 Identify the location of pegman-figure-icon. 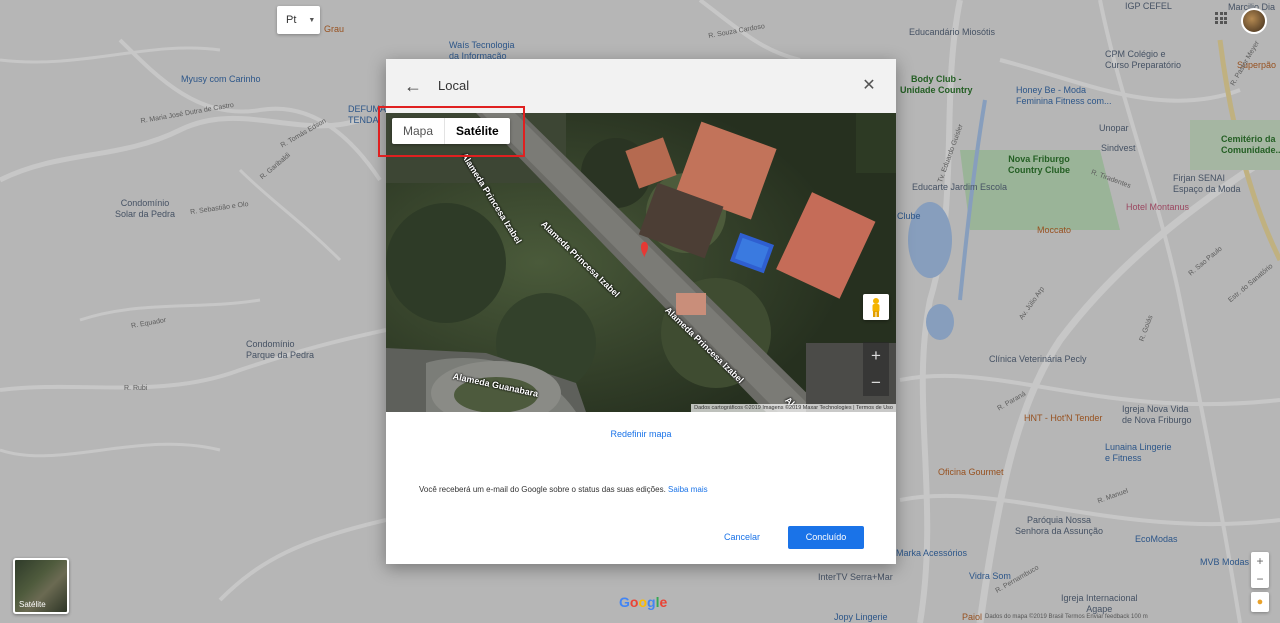
(876, 307).